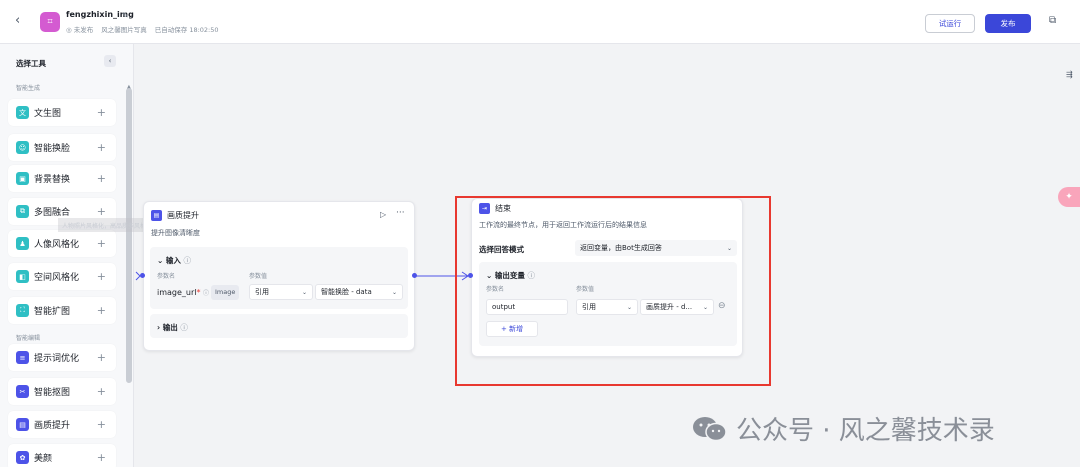 The height and width of the screenshot is (467, 1080). What do you see at coordinates (175, 233) in the screenshot?
I see `node-description: 提升图像清晰度` at bounding box center [175, 233].